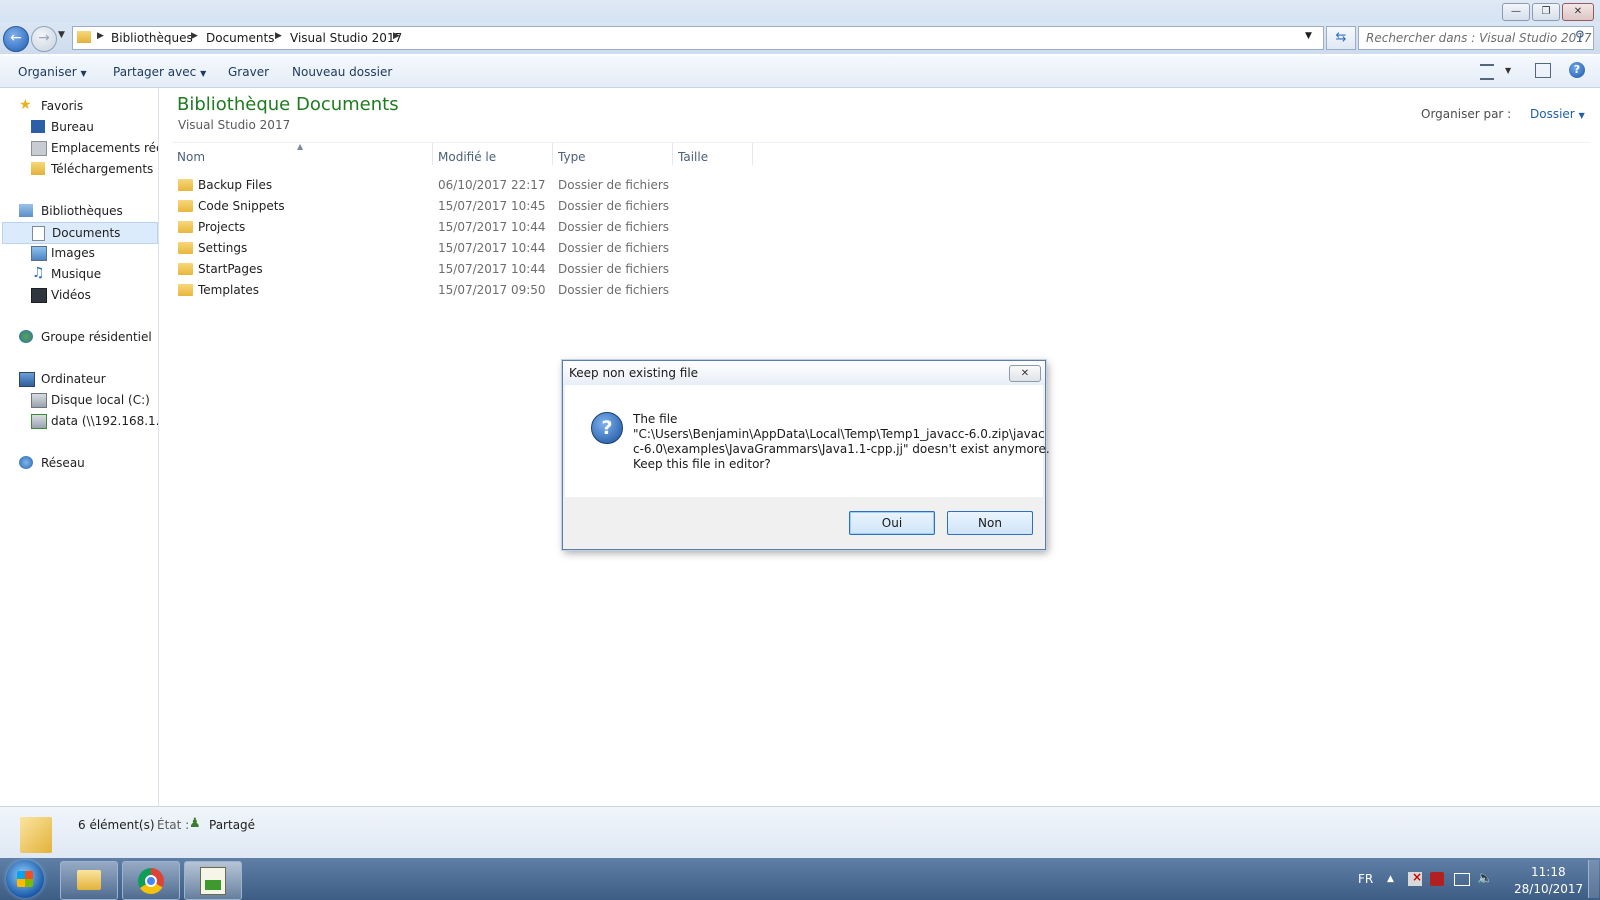 This screenshot has width=1600, height=900. I want to click on close-window-button: ✕, so click(1578, 12).